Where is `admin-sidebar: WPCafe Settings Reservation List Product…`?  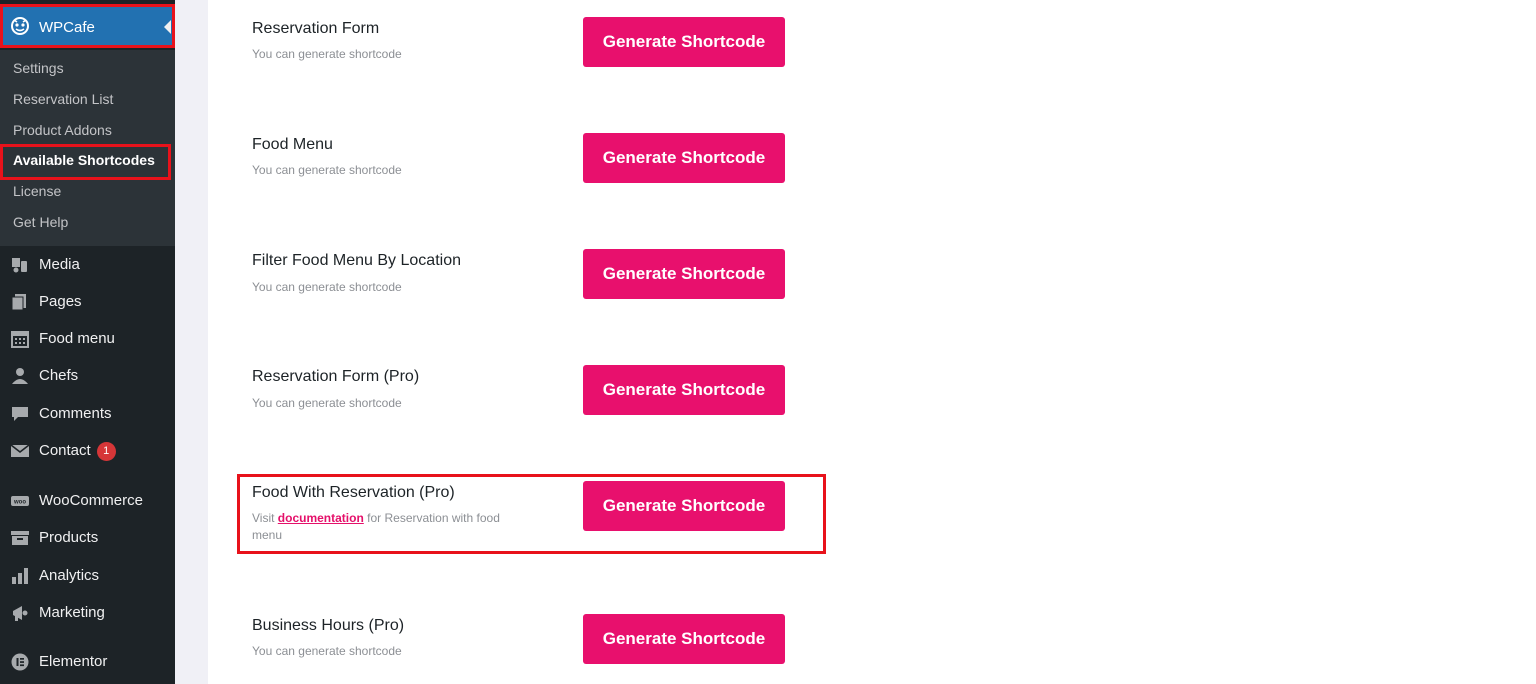 admin-sidebar: WPCafe Settings Reservation List Product… is located at coordinates (87, 342).